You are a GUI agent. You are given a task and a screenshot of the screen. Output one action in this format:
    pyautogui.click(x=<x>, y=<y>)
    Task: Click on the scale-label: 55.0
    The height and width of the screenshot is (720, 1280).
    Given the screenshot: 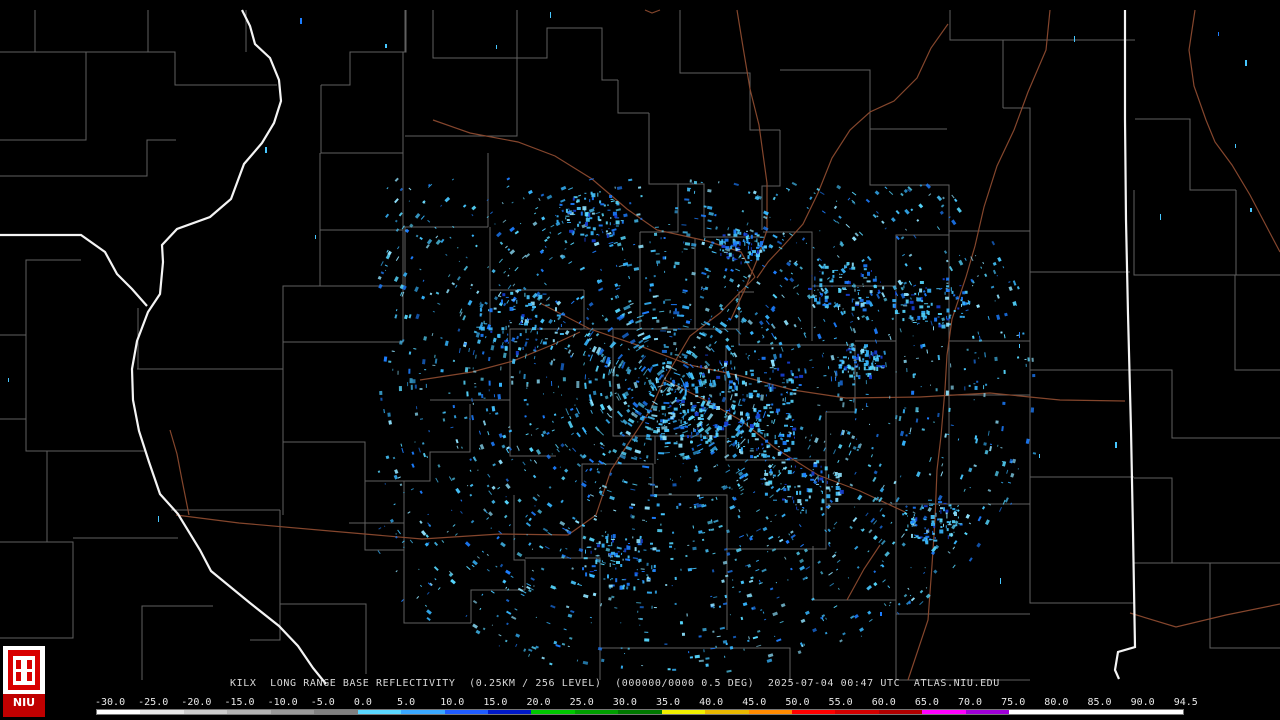 What is the action you would take?
    pyautogui.click(x=840, y=702)
    